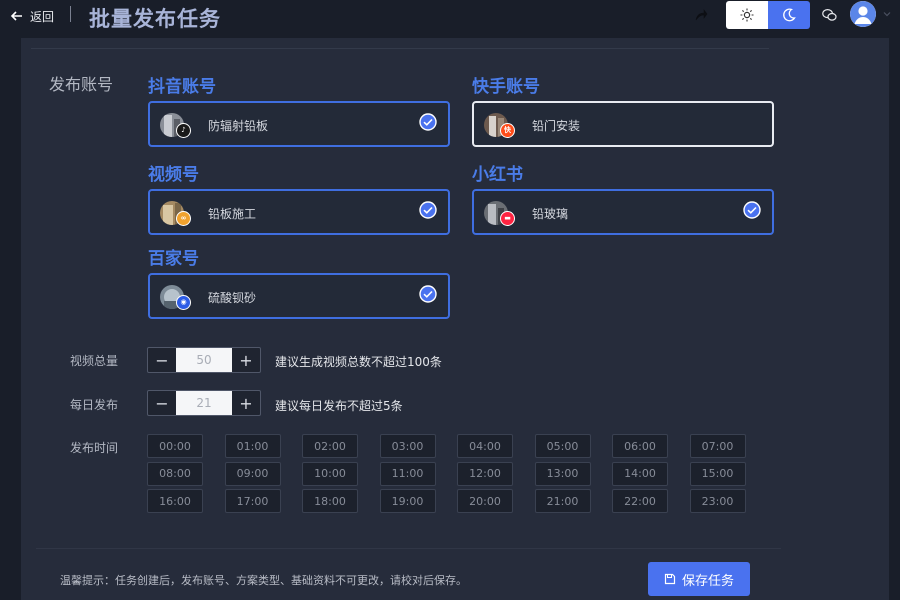  I want to click on time-slot: 22:00, so click(640, 501).